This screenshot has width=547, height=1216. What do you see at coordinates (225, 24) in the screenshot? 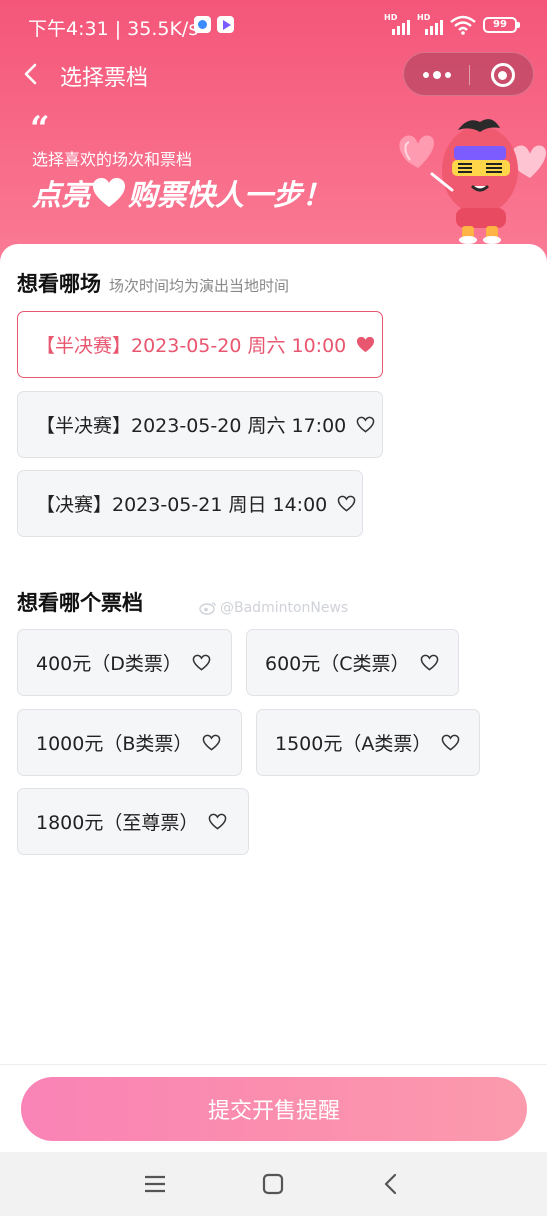
I see `play-notification-icon` at bounding box center [225, 24].